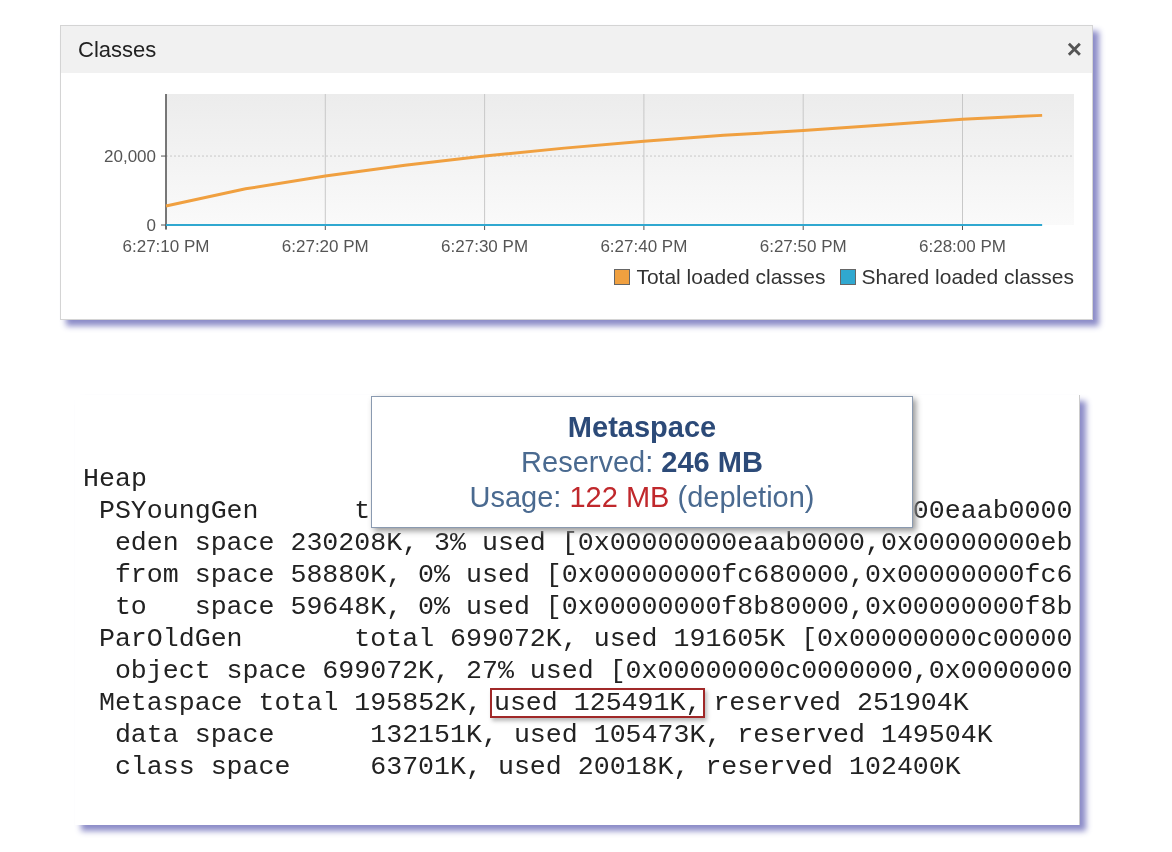 The height and width of the screenshot is (852, 1172). I want to click on code-text: object space 699072K, 27% used [0x00000000c0000000,0x0000000, so click(593, 671).